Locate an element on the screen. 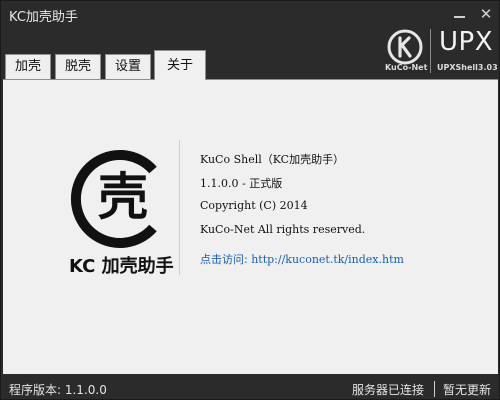  shell-logo-icon: 壳 is located at coordinates (113, 199).